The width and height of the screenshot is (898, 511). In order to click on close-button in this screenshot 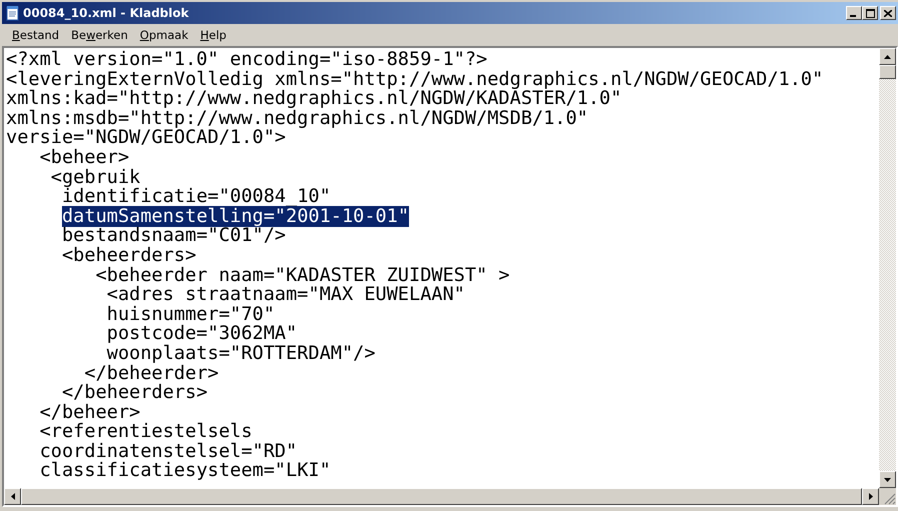, I will do `click(888, 13)`.